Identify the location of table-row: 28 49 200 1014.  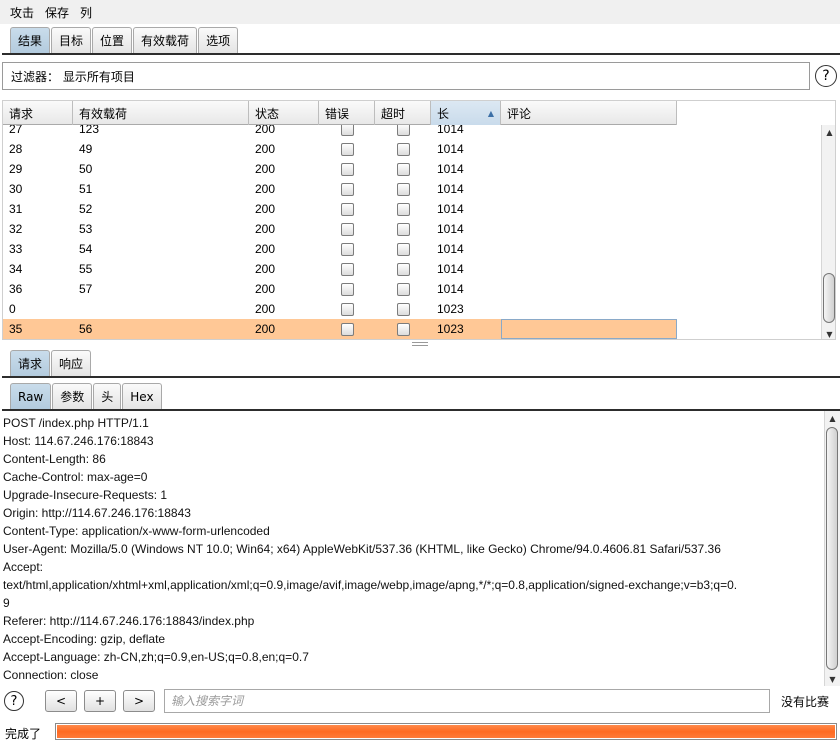
(340, 149).